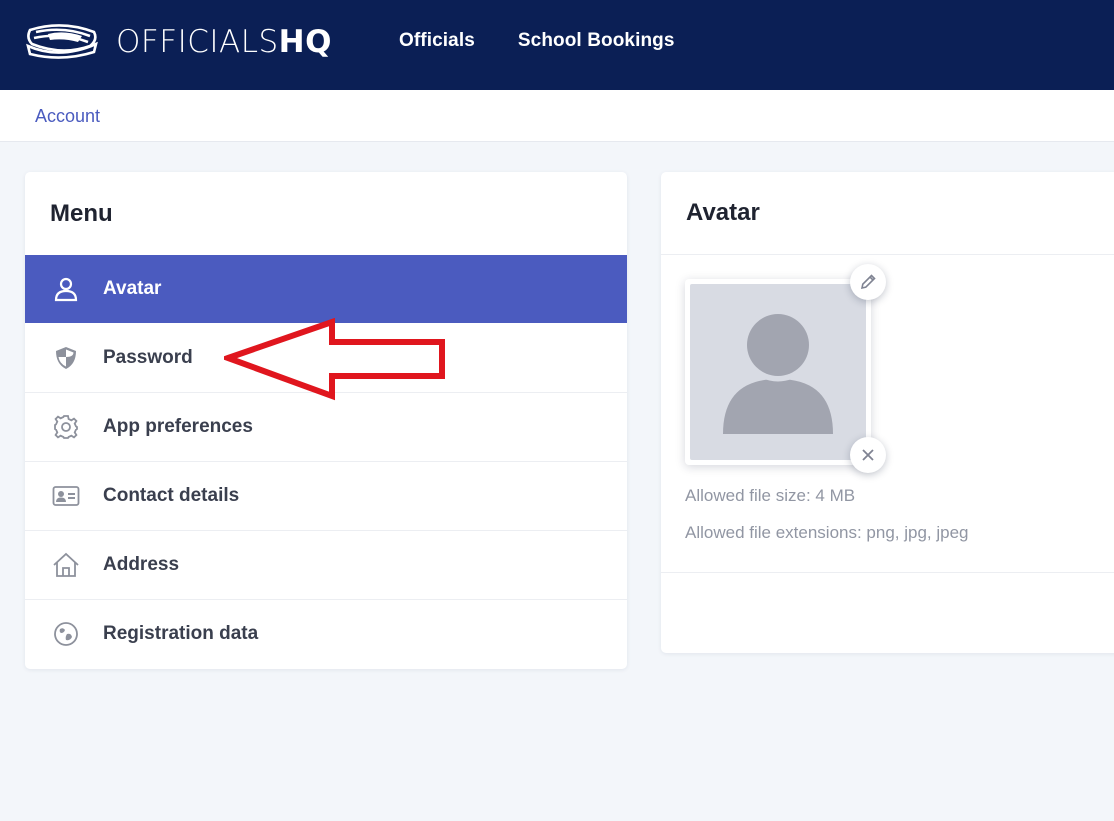 Image resolution: width=1114 pixels, height=821 pixels. I want to click on pencil-icon, so click(868, 282).